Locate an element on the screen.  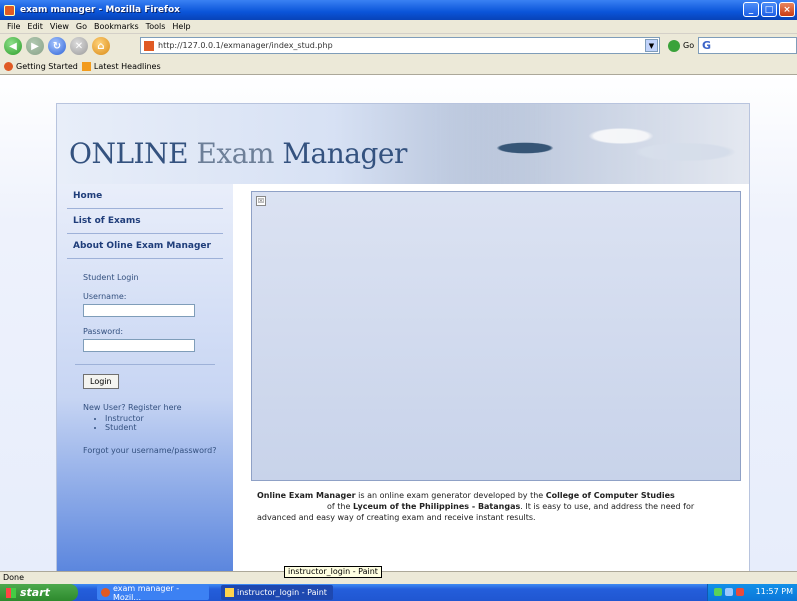
clock: 11:57 PM is located at coordinates (774, 591).